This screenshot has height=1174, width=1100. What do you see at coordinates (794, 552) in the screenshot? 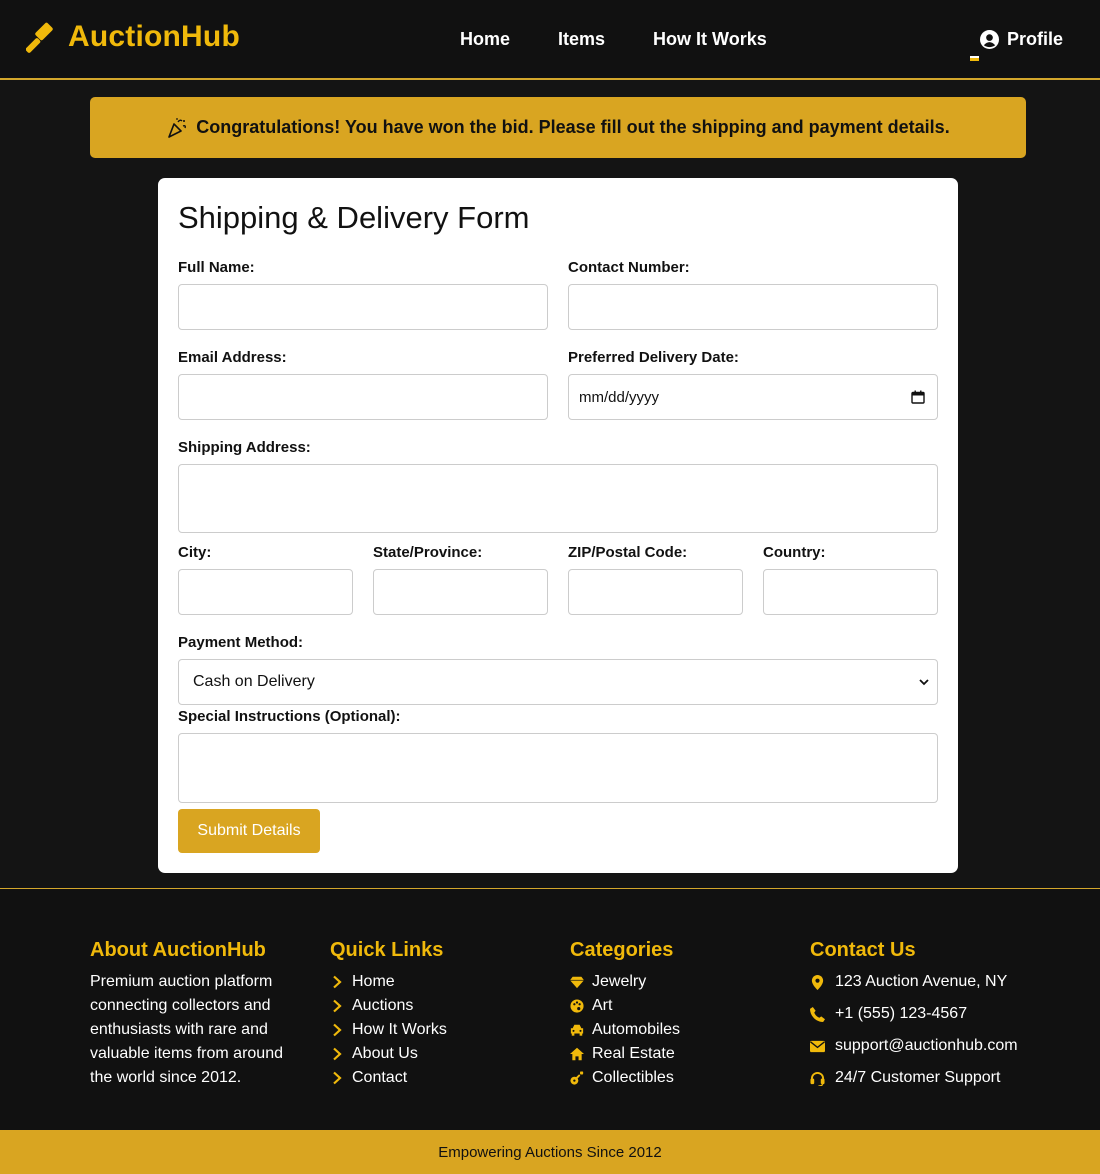
I see `country-label: Country:` at bounding box center [794, 552].